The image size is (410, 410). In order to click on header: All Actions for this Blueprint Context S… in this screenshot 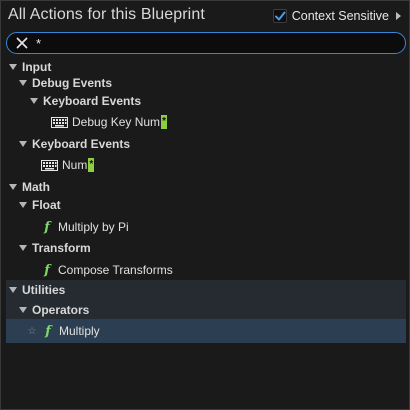, I will do `click(205, 16)`.